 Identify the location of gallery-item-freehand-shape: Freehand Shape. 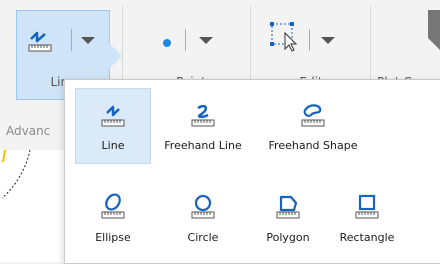
(313, 126).